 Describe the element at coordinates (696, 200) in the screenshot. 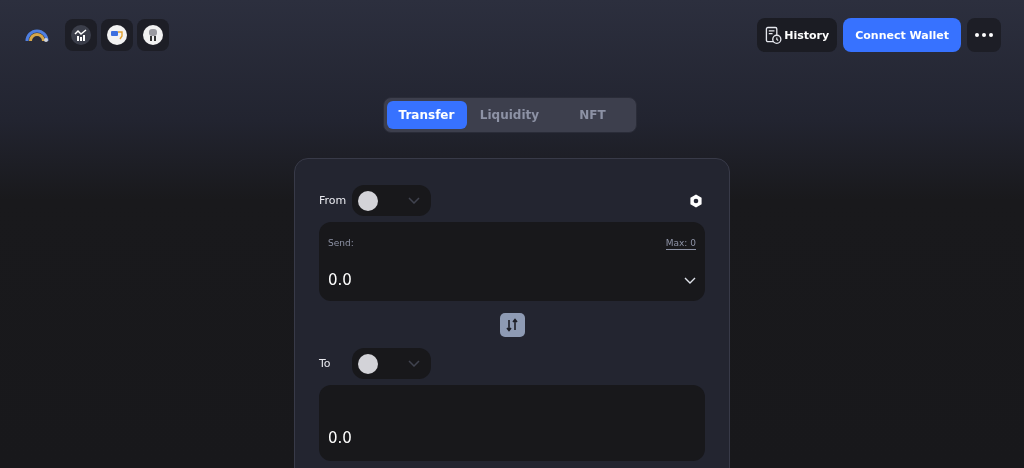

I see `settings-icon` at that location.